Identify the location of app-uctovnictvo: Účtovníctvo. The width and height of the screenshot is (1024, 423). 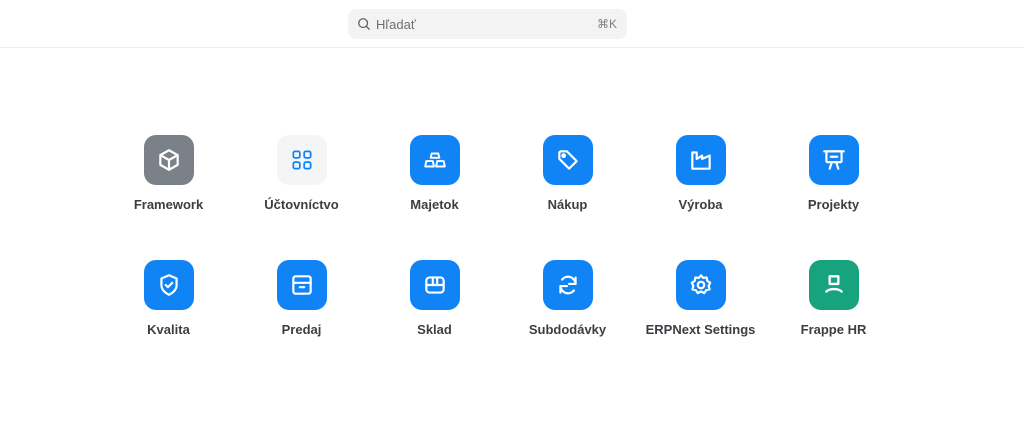
(301, 173).